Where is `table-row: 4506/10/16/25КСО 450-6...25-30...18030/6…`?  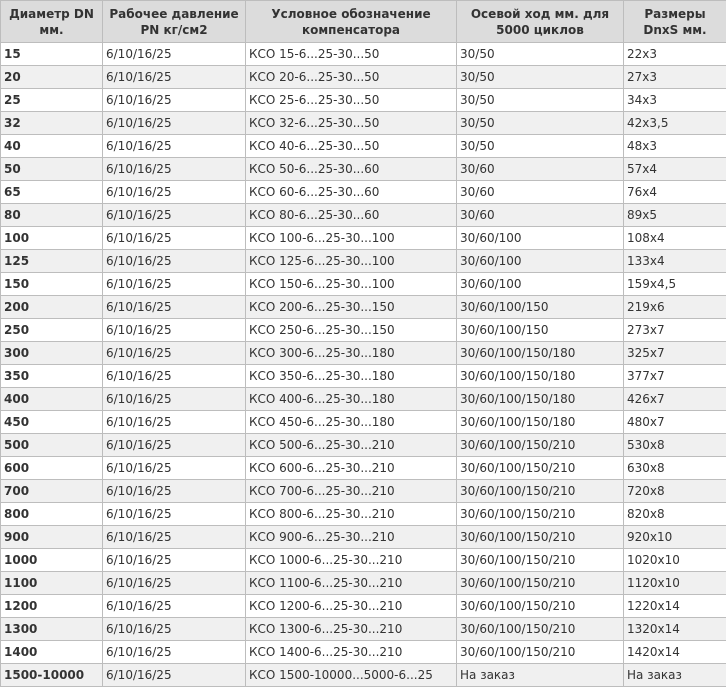 table-row: 4506/10/16/25КСО 450-6...25-30...18030/6… is located at coordinates (363, 422).